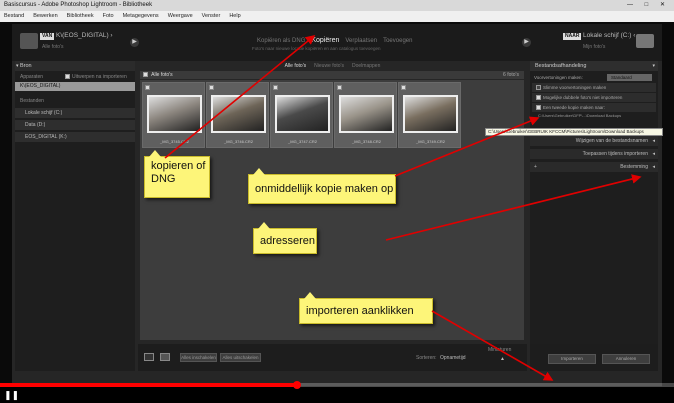 The height and width of the screenshot is (403, 674). What do you see at coordinates (500, 350) in the screenshot?
I see `thumbnail-size-label: Miniaturen` at bounding box center [500, 350].